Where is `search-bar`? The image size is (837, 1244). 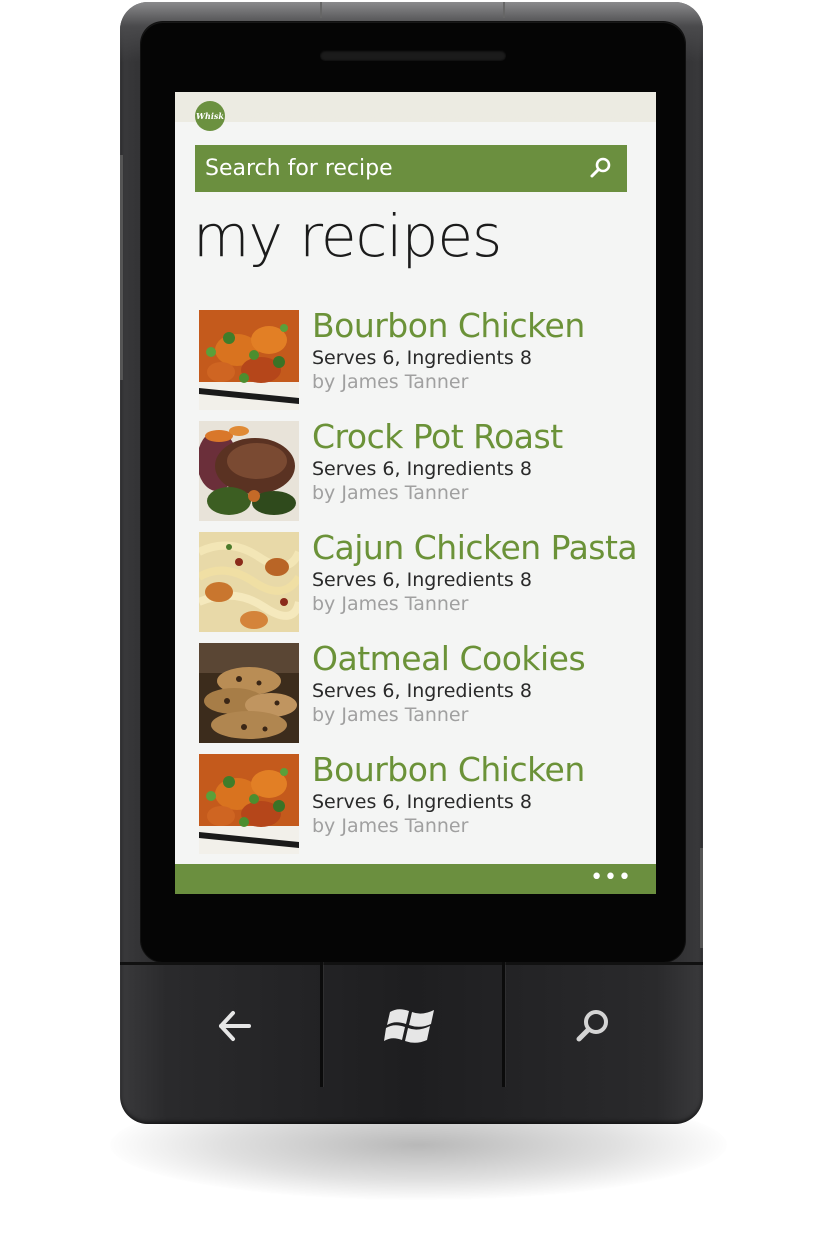
search-bar is located at coordinates (411, 168).